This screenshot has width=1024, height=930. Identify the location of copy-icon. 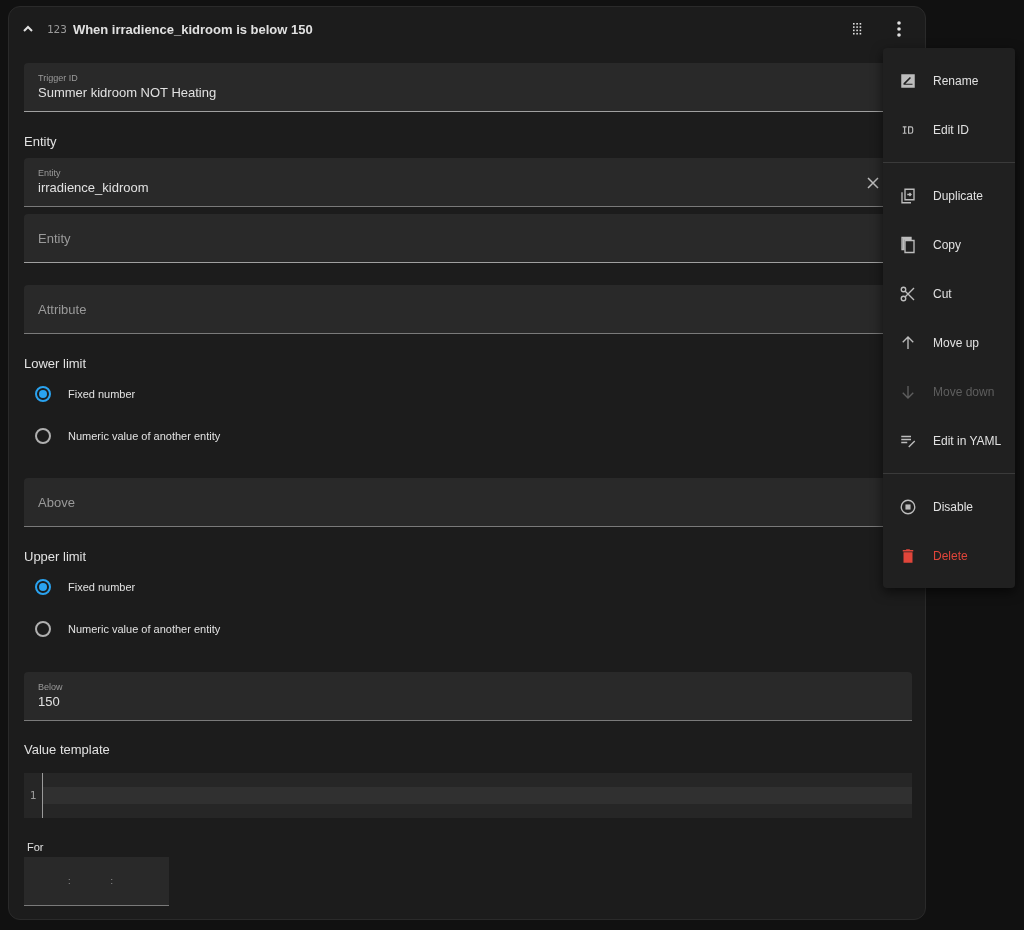
(908, 244).